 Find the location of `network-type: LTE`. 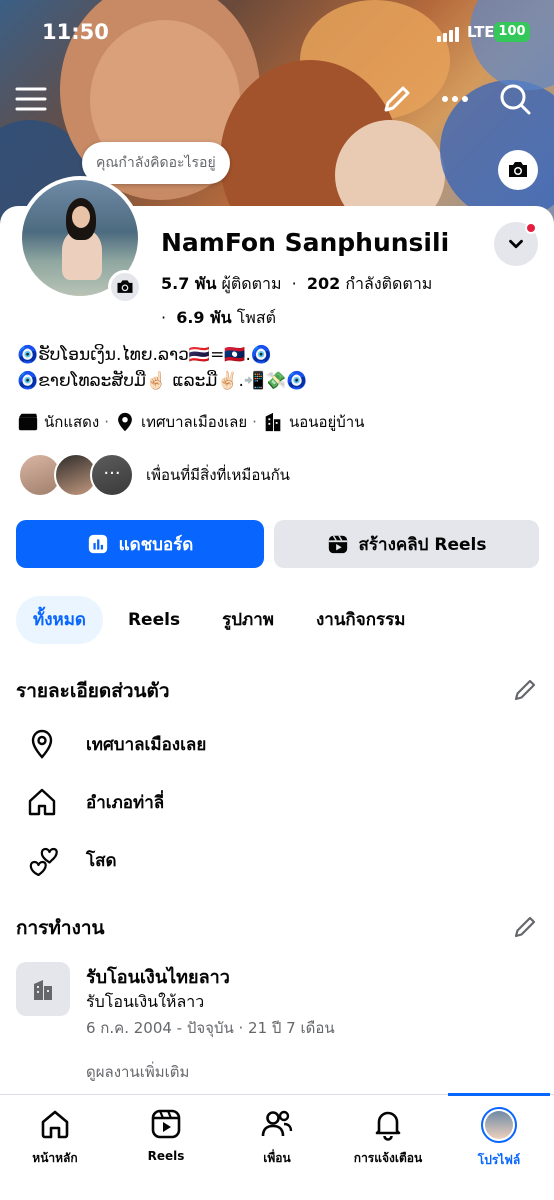

network-type: LTE is located at coordinates (481, 32).